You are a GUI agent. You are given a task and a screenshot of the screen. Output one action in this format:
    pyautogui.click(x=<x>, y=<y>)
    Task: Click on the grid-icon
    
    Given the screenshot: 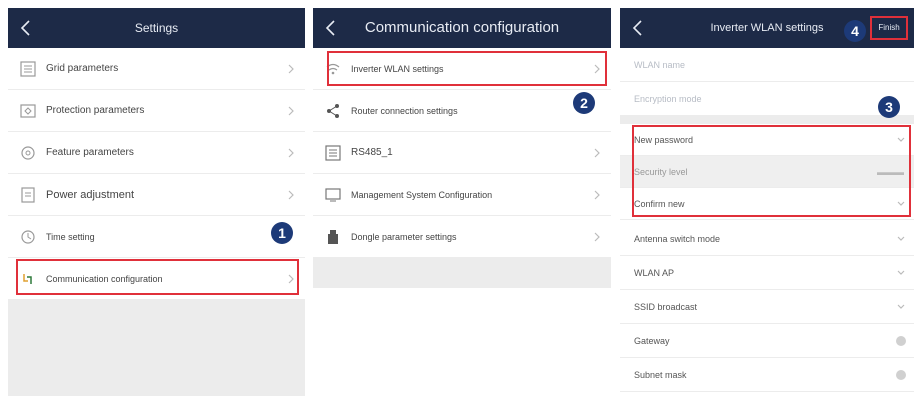 What is the action you would take?
    pyautogui.click(x=28, y=69)
    